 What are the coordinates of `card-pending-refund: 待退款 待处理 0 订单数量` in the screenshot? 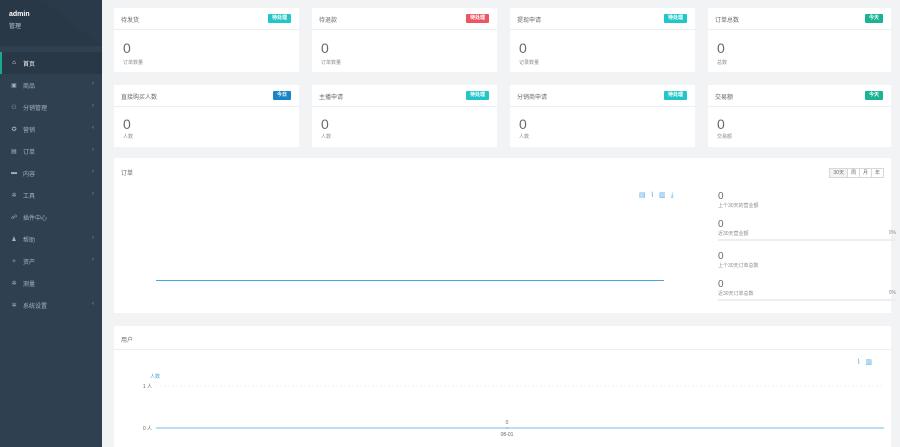 It's located at (404, 40).